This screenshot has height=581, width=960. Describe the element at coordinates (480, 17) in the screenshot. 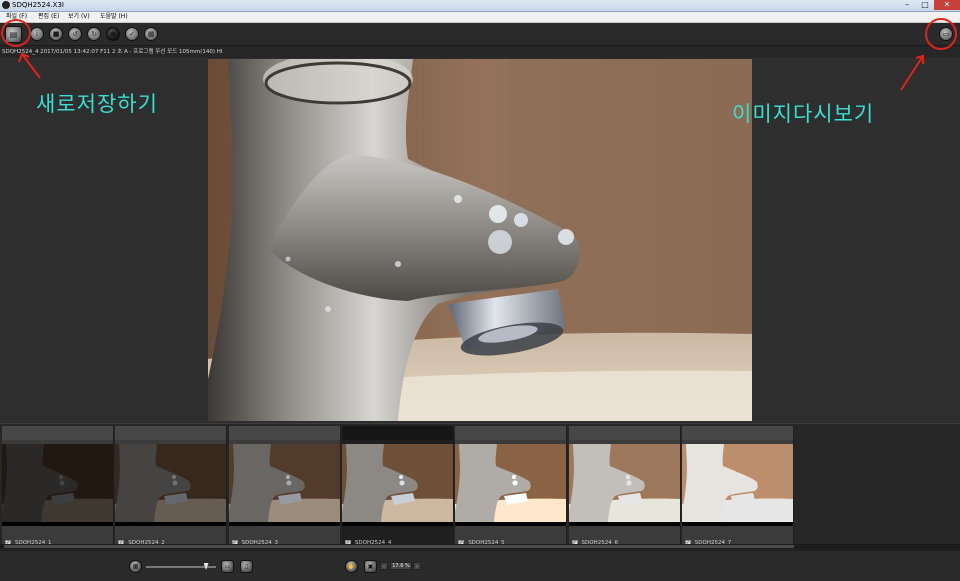

I see `menu-bar: 파일 (F) 편집 (E) 보기 (V) 도움말 (H)` at that location.